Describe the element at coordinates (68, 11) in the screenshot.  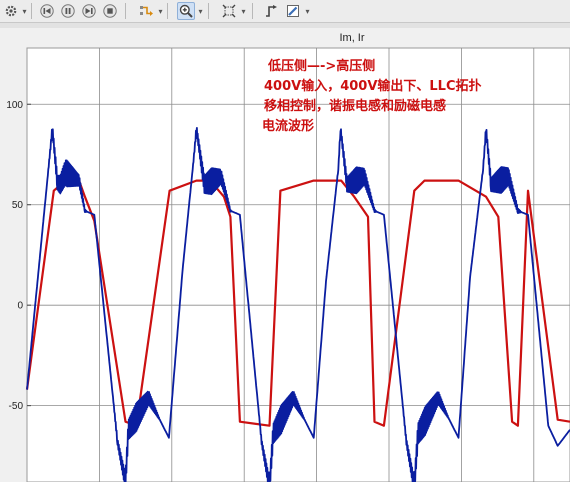
I see `pause-icon` at that location.